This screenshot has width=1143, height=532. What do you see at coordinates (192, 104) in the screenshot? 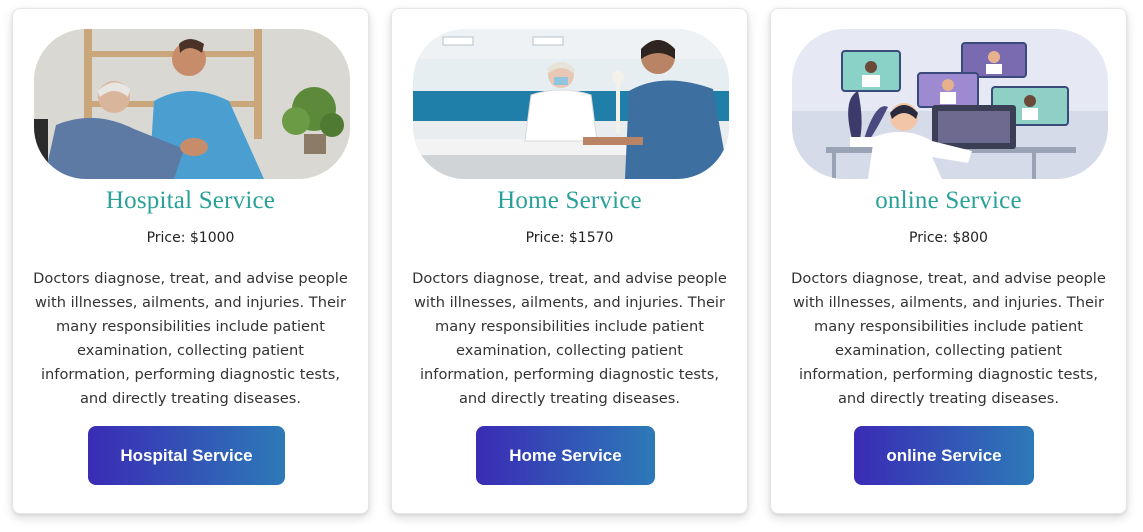
I see `hospital-photo` at bounding box center [192, 104].